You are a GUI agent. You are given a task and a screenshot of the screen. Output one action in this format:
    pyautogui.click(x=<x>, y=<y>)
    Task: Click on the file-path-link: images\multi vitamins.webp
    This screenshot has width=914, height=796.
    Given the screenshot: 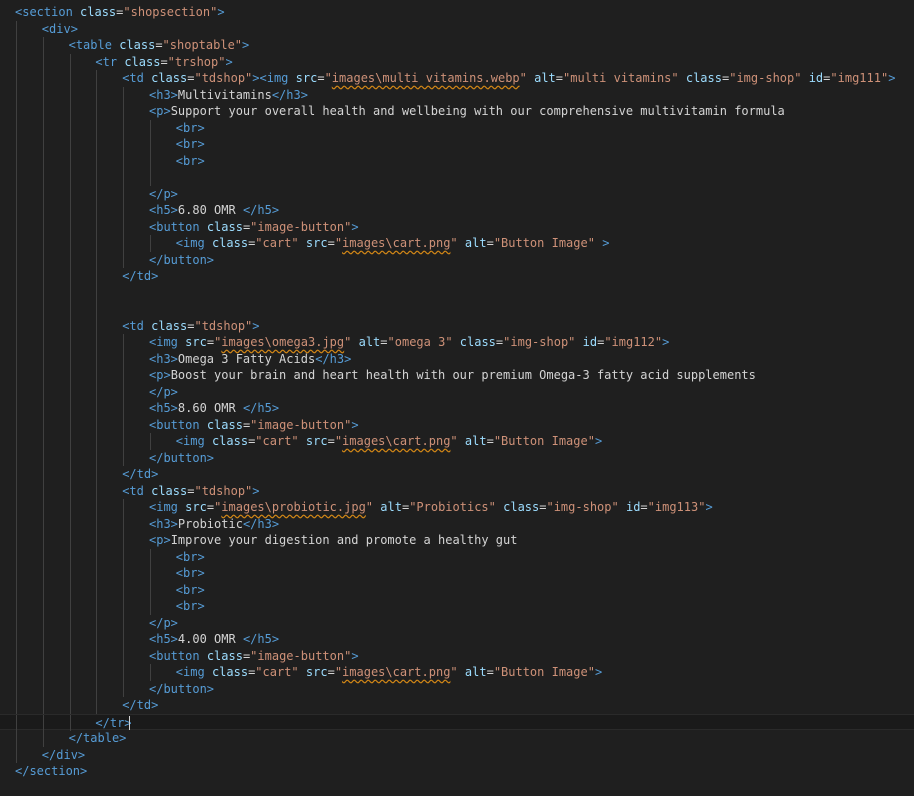 What is the action you would take?
    pyautogui.click(x=426, y=78)
    